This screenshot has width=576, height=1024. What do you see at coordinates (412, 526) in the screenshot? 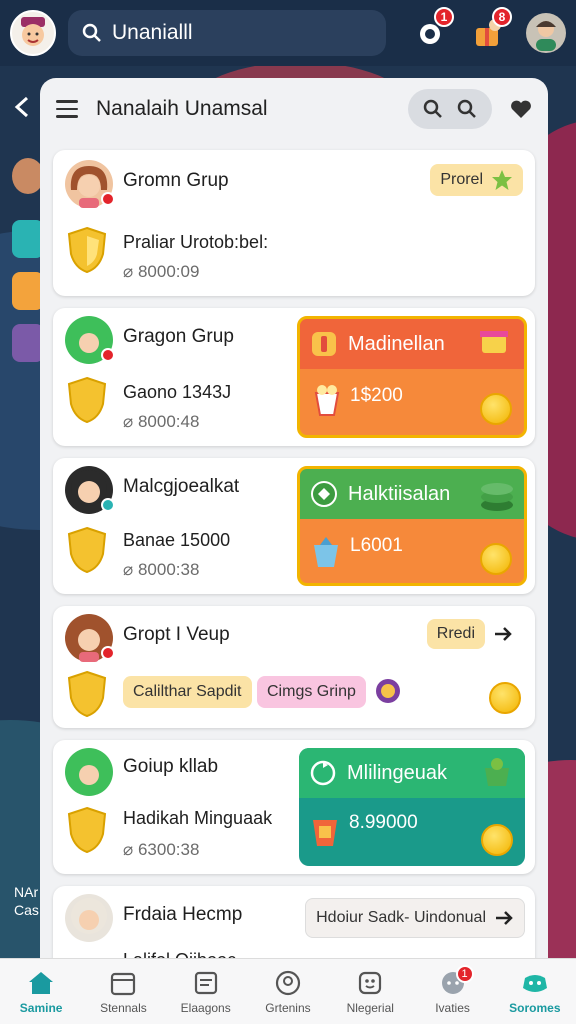
I see `promo-card: Halktiisalan L6001` at bounding box center [412, 526].